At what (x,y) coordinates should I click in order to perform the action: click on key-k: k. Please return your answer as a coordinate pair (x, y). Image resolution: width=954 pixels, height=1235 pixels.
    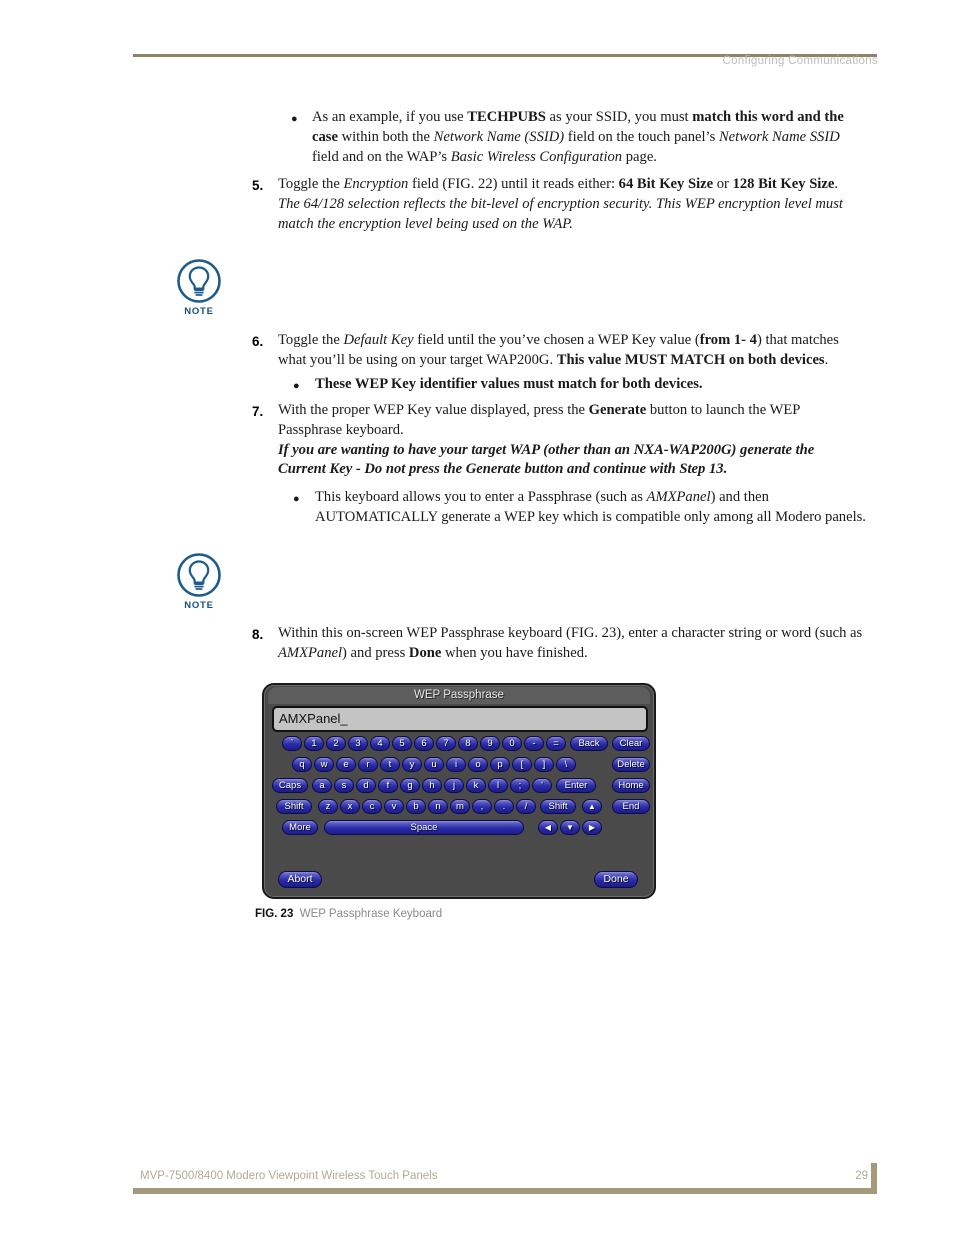
    Looking at the image, I should click on (476, 785).